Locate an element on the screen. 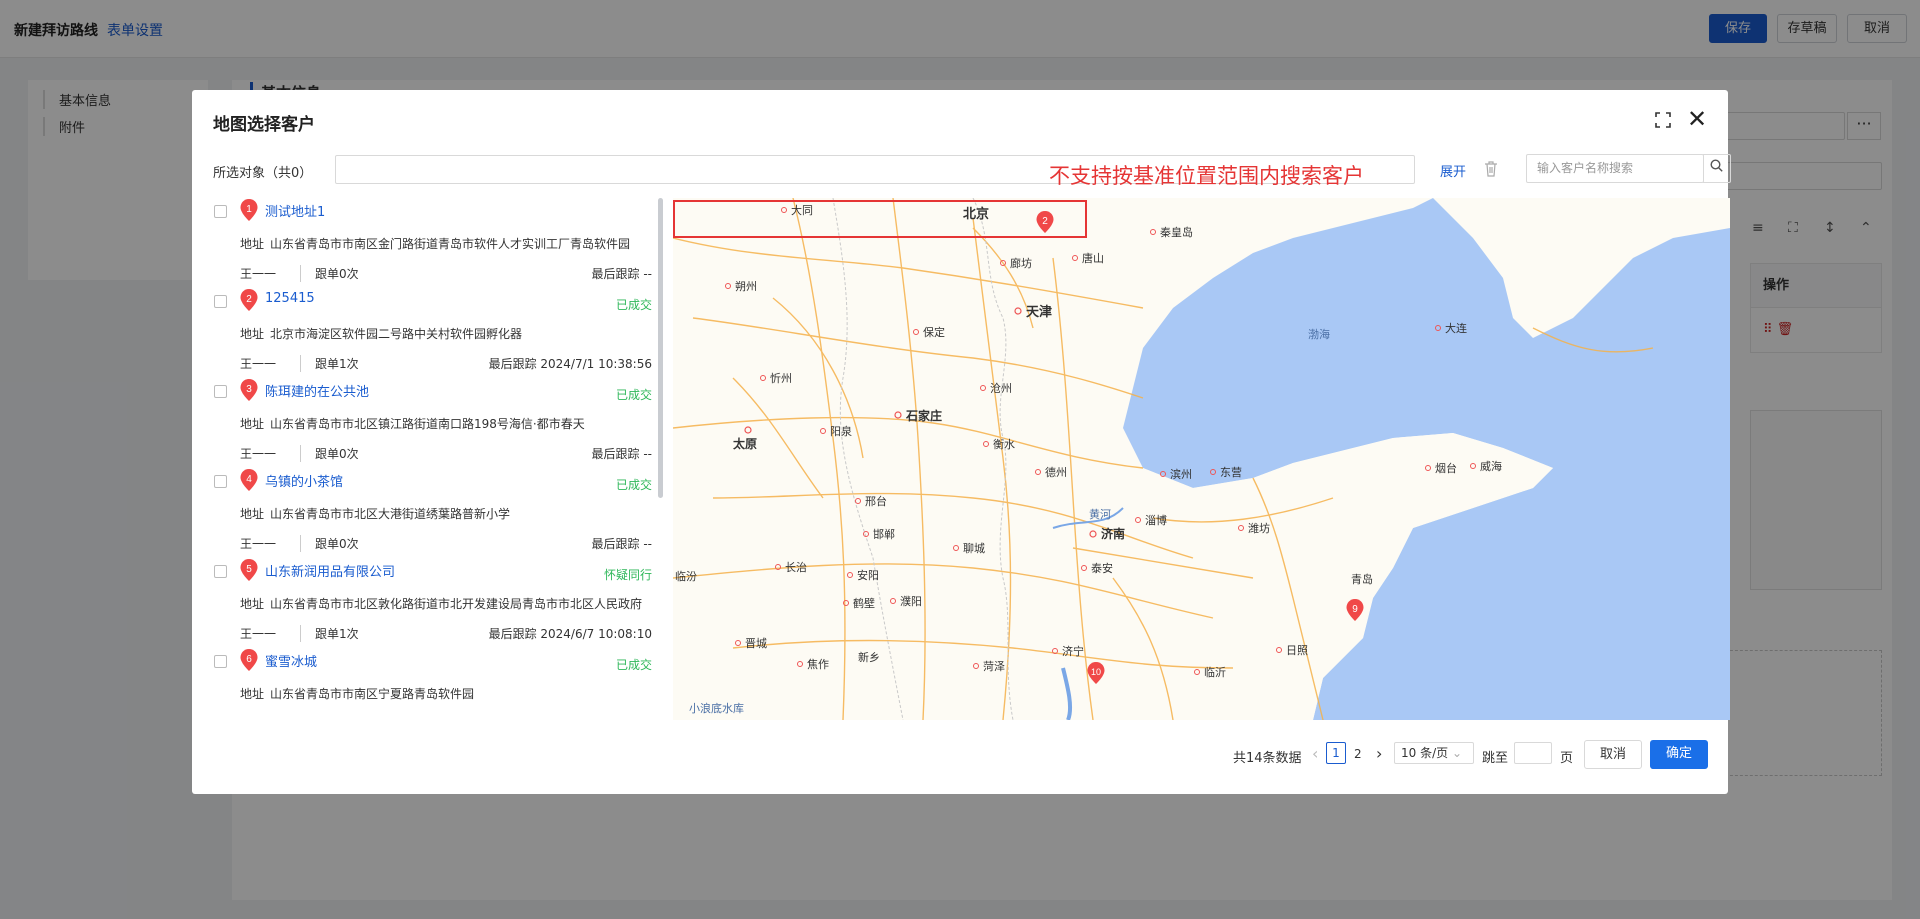 This screenshot has height=919, width=1920. city-marker: 保定 is located at coordinates (929, 332).